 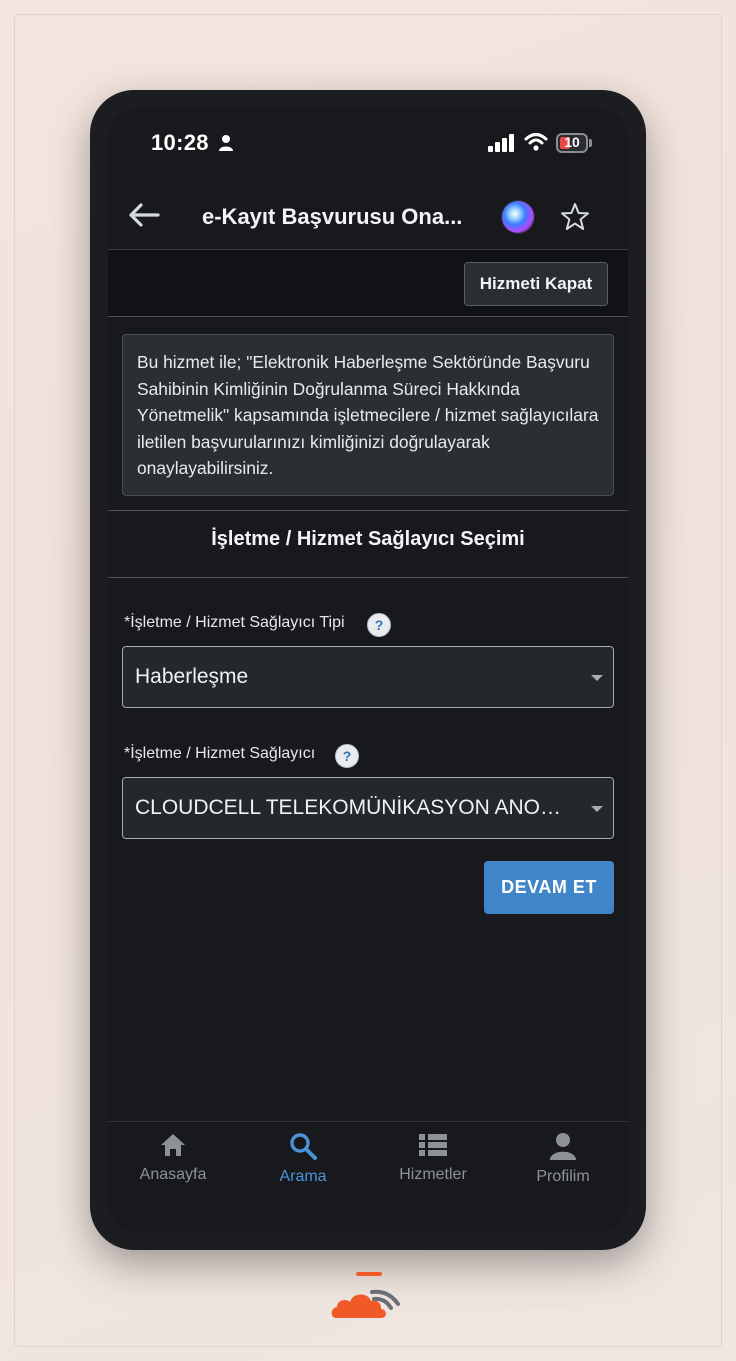 I want to click on cloud-logo-icon, so click(x=365, y=1295).